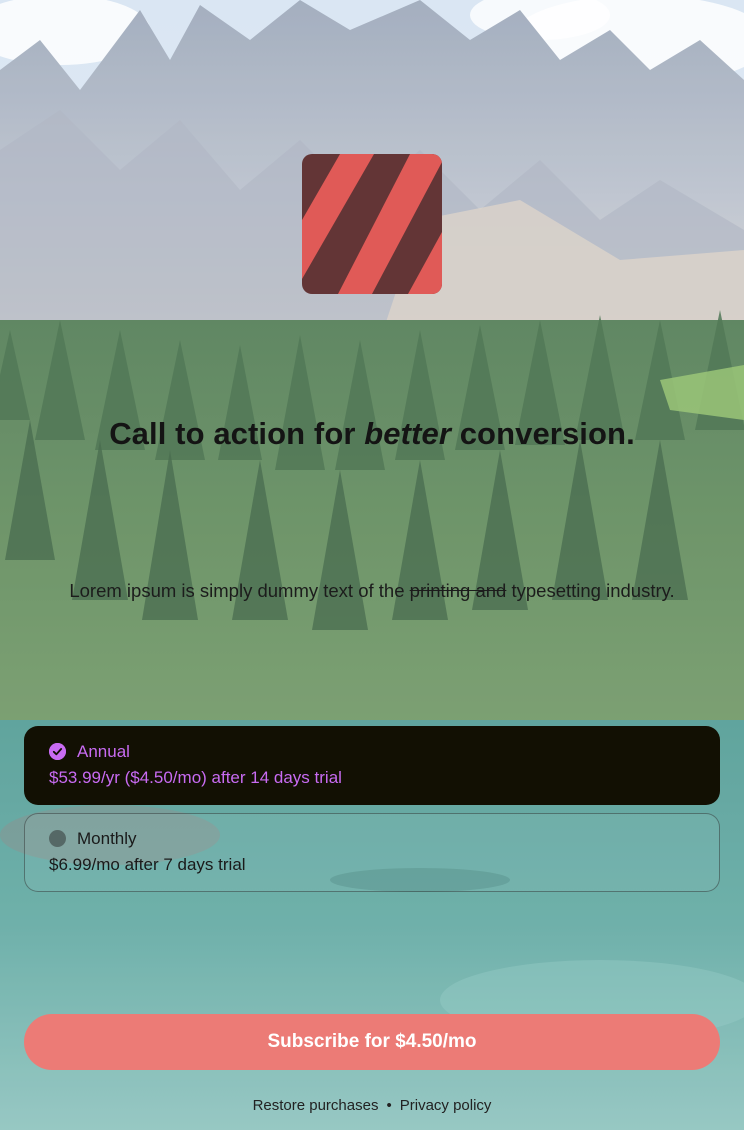 The height and width of the screenshot is (1130, 744). I want to click on striped-logo-icon, so click(372, 224).